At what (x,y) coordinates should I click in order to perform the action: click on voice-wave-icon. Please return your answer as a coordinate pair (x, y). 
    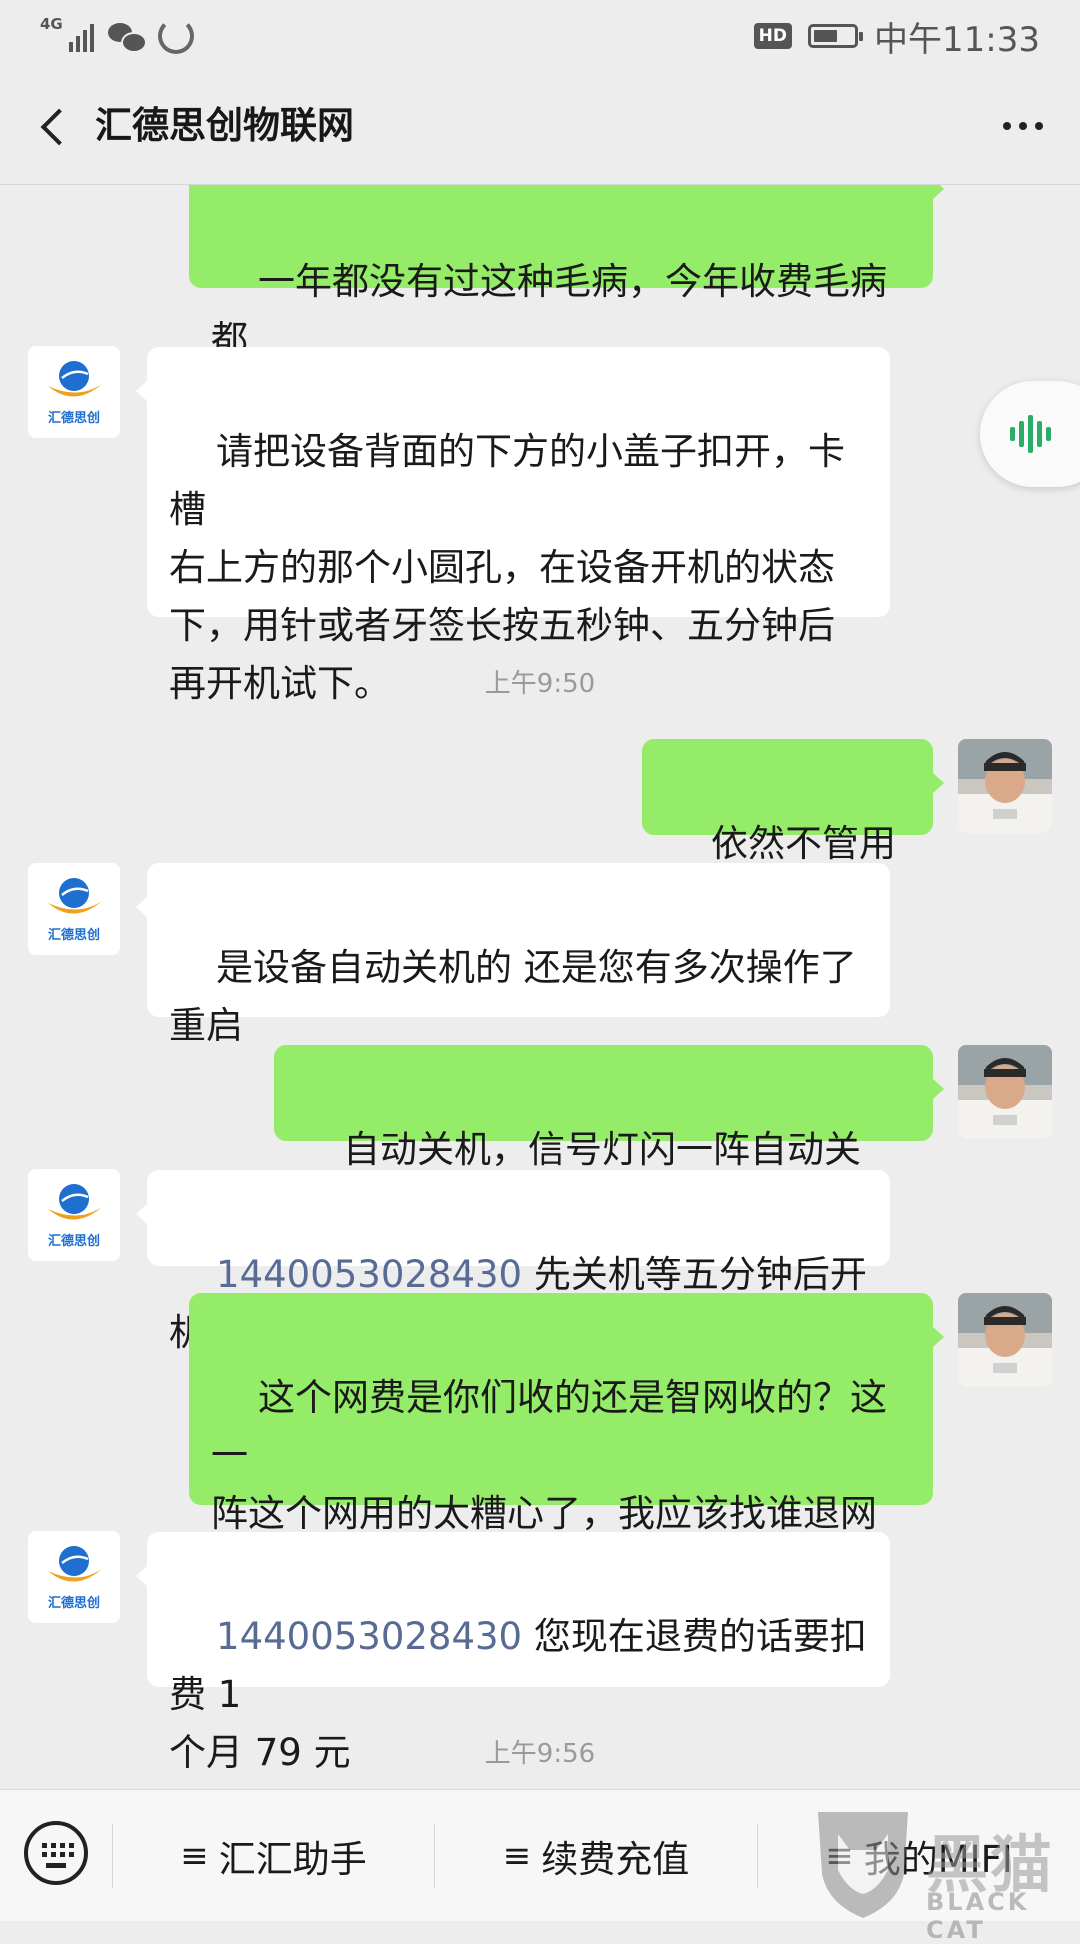
    Looking at the image, I should click on (1030, 434).